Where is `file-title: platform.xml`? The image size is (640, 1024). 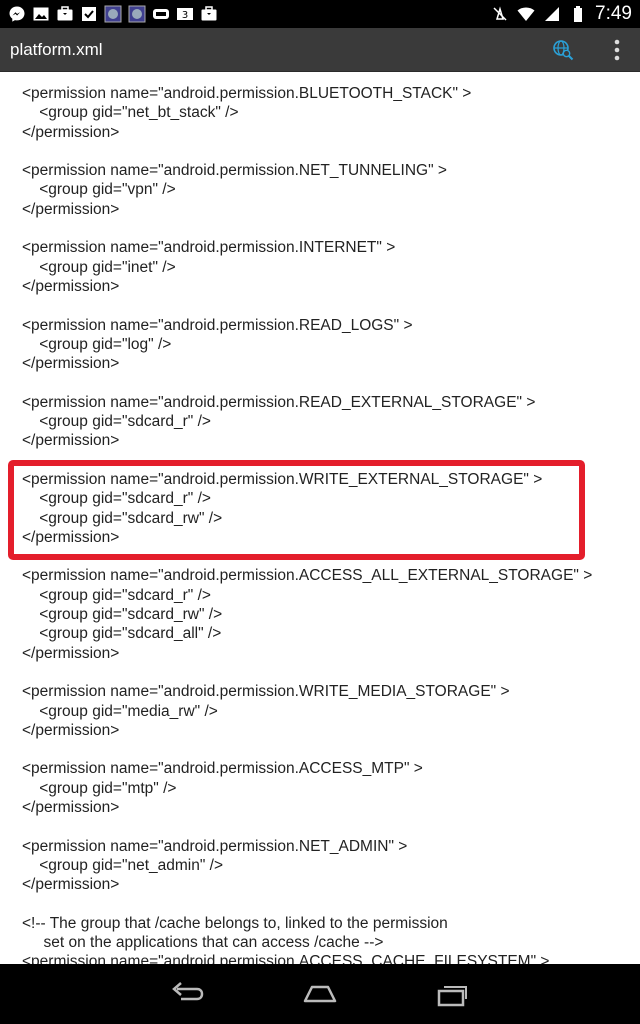 file-title: platform.xml is located at coordinates (56, 49).